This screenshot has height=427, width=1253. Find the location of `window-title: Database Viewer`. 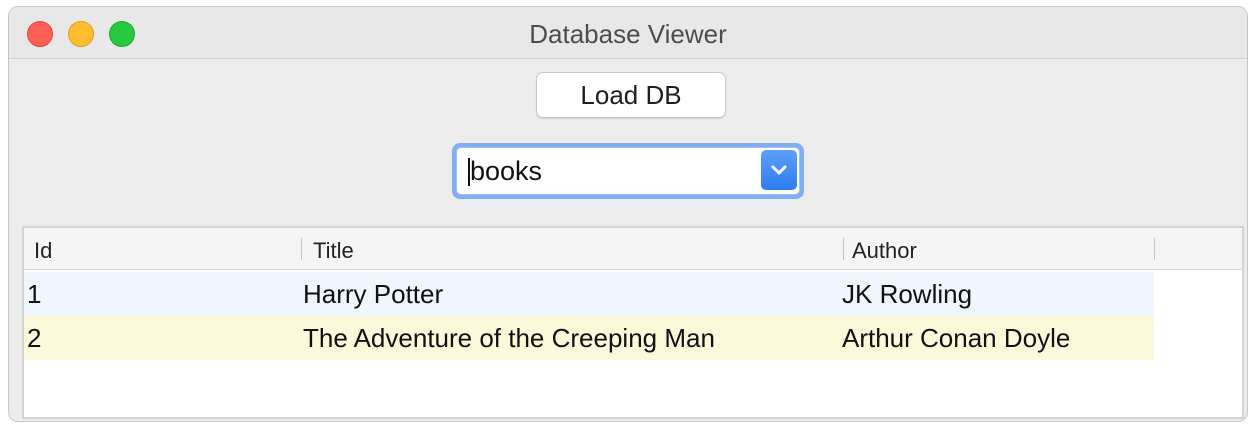

window-title: Database Viewer is located at coordinates (628, 34).